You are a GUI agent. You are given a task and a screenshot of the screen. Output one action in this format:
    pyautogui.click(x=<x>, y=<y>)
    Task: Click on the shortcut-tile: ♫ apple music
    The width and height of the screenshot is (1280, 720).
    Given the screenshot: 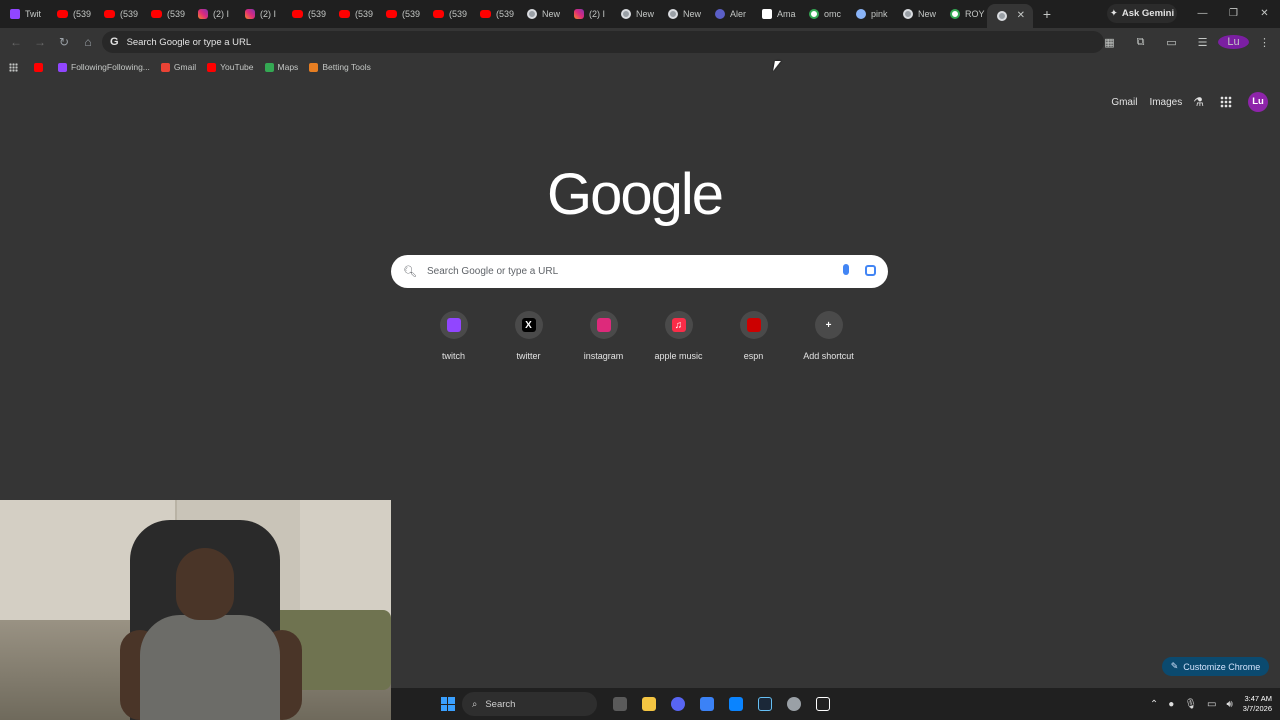 What is the action you would take?
    pyautogui.click(x=678, y=336)
    